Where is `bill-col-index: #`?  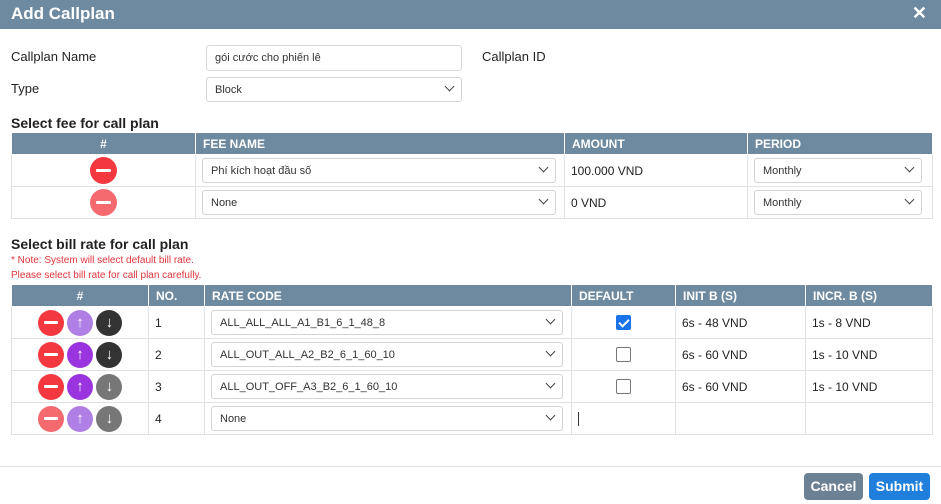 bill-col-index: # is located at coordinates (80, 295).